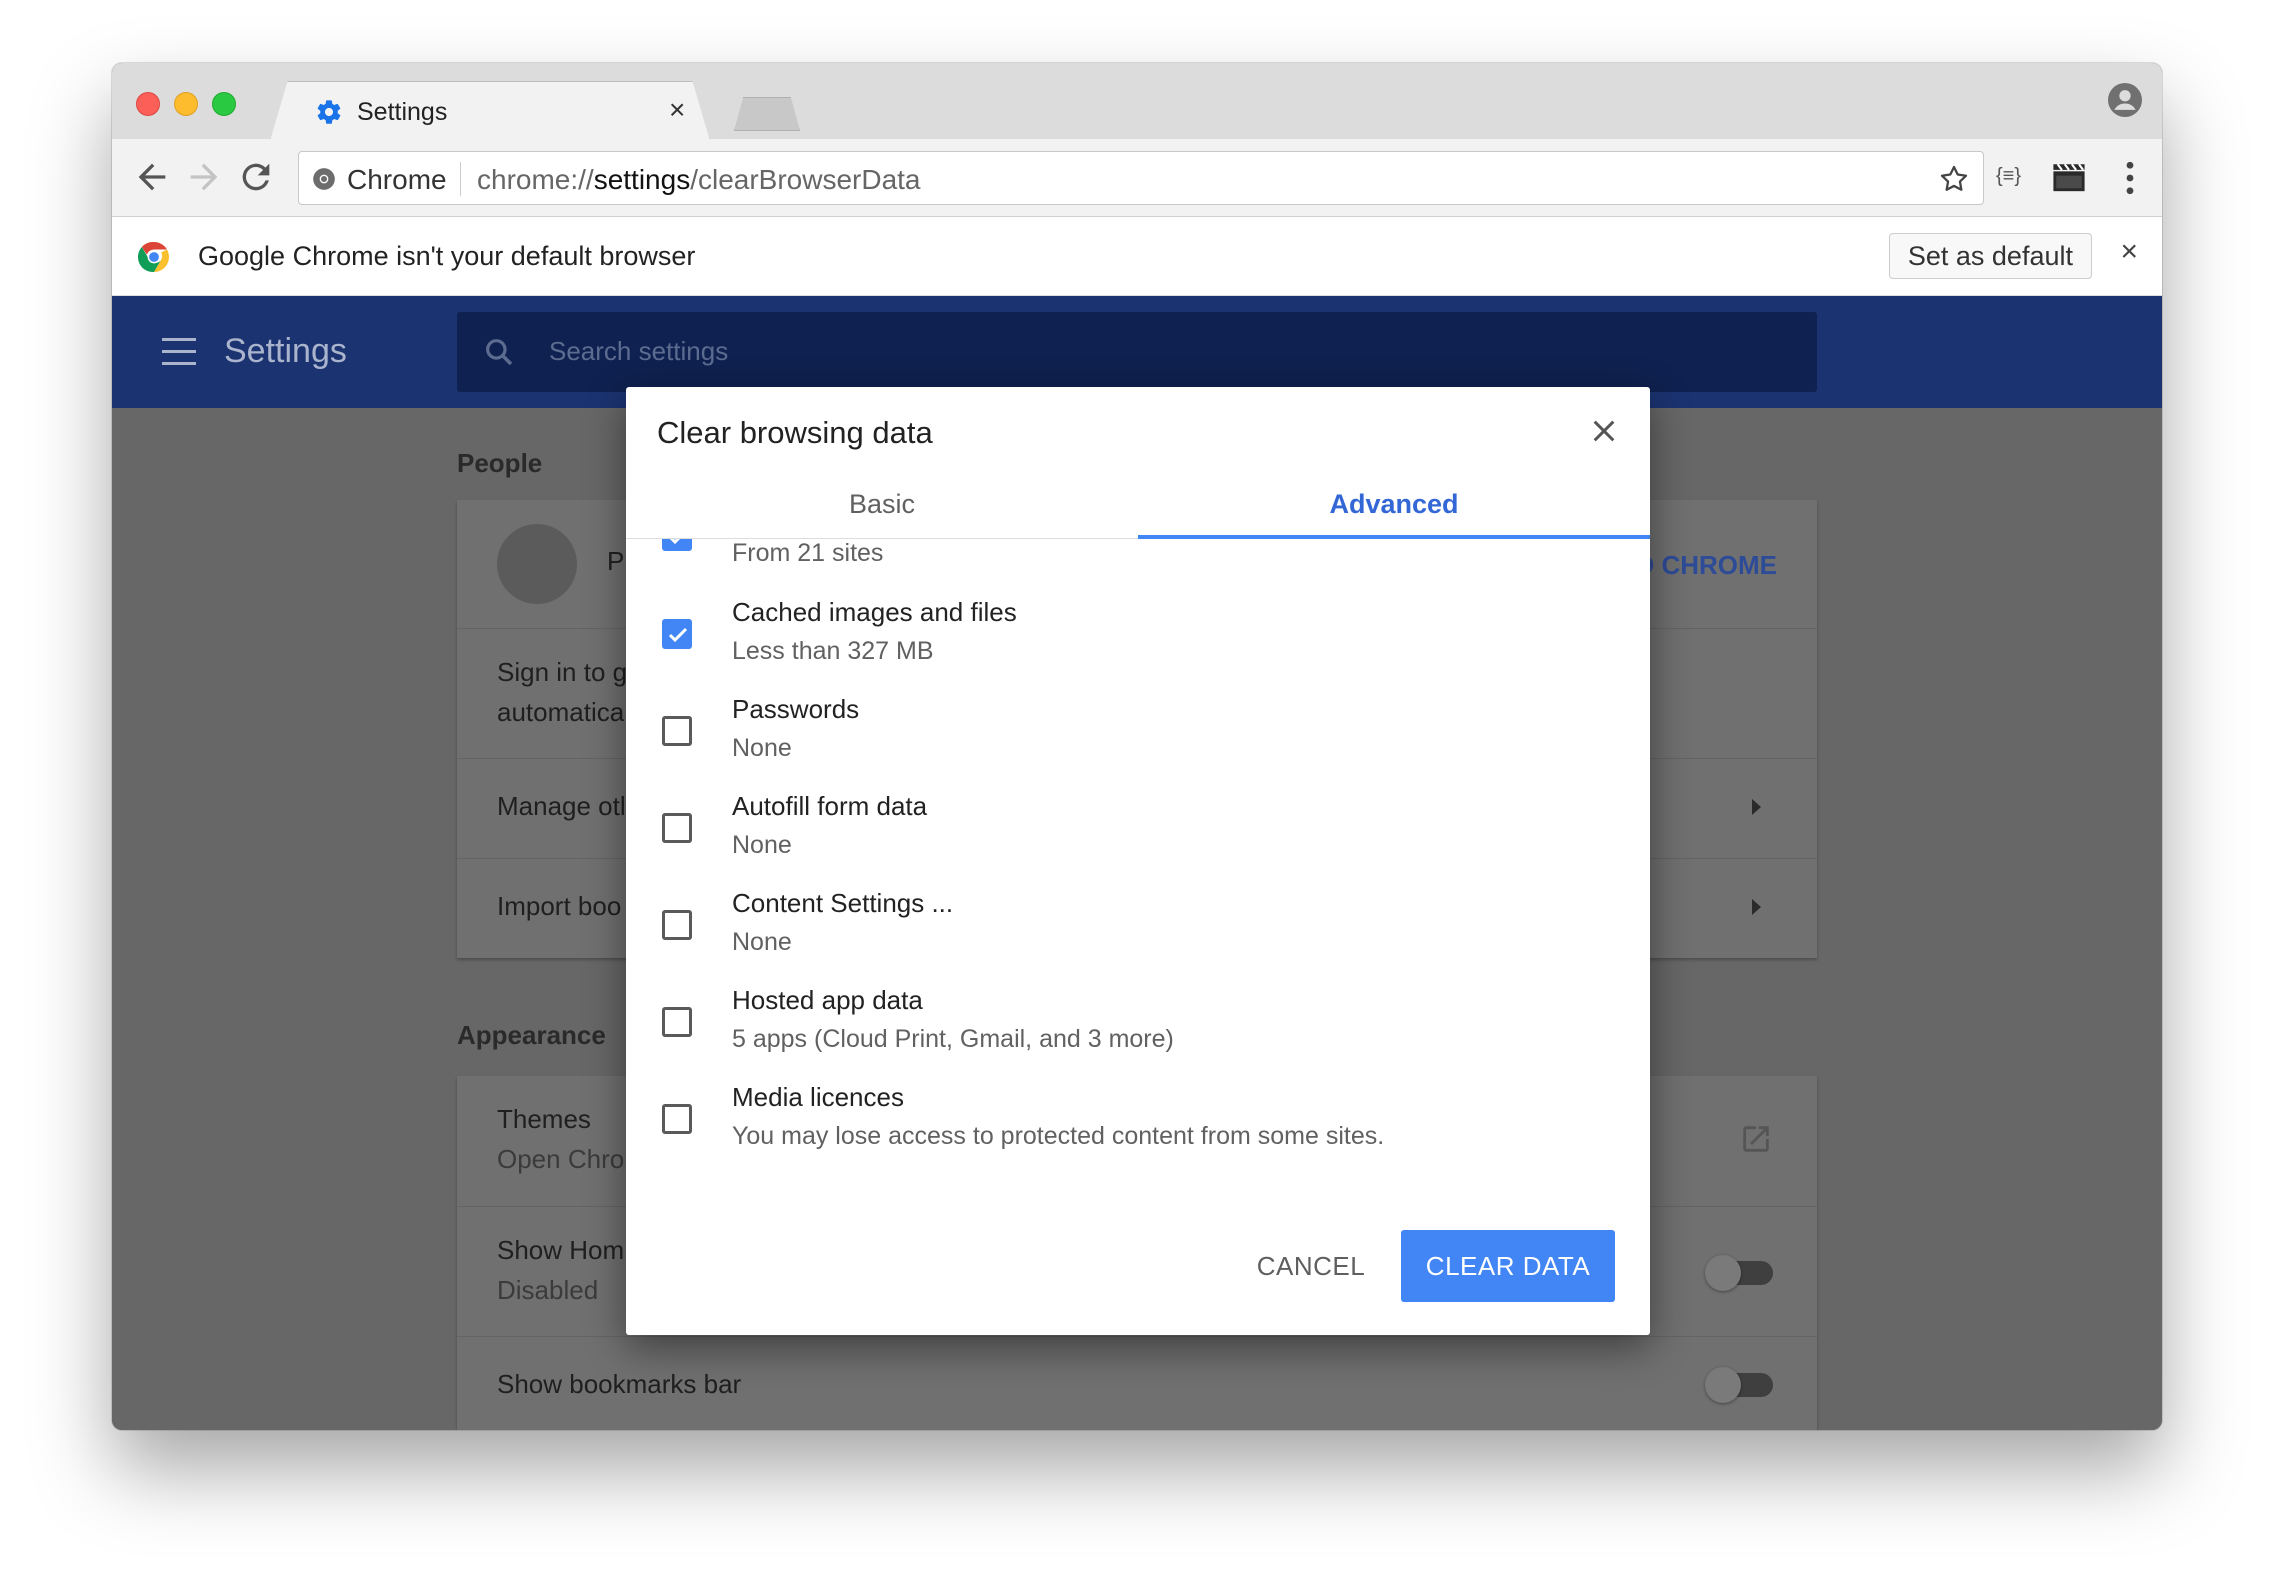 This screenshot has height=1588, width=2272. What do you see at coordinates (256, 177) in the screenshot?
I see `reload-icon` at bounding box center [256, 177].